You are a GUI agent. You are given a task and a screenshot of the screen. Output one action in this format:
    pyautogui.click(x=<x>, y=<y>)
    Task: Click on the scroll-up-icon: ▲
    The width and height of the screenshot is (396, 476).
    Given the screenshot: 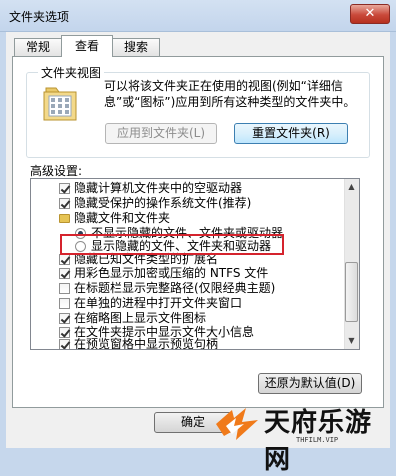 What is the action you would take?
    pyautogui.click(x=351, y=187)
    